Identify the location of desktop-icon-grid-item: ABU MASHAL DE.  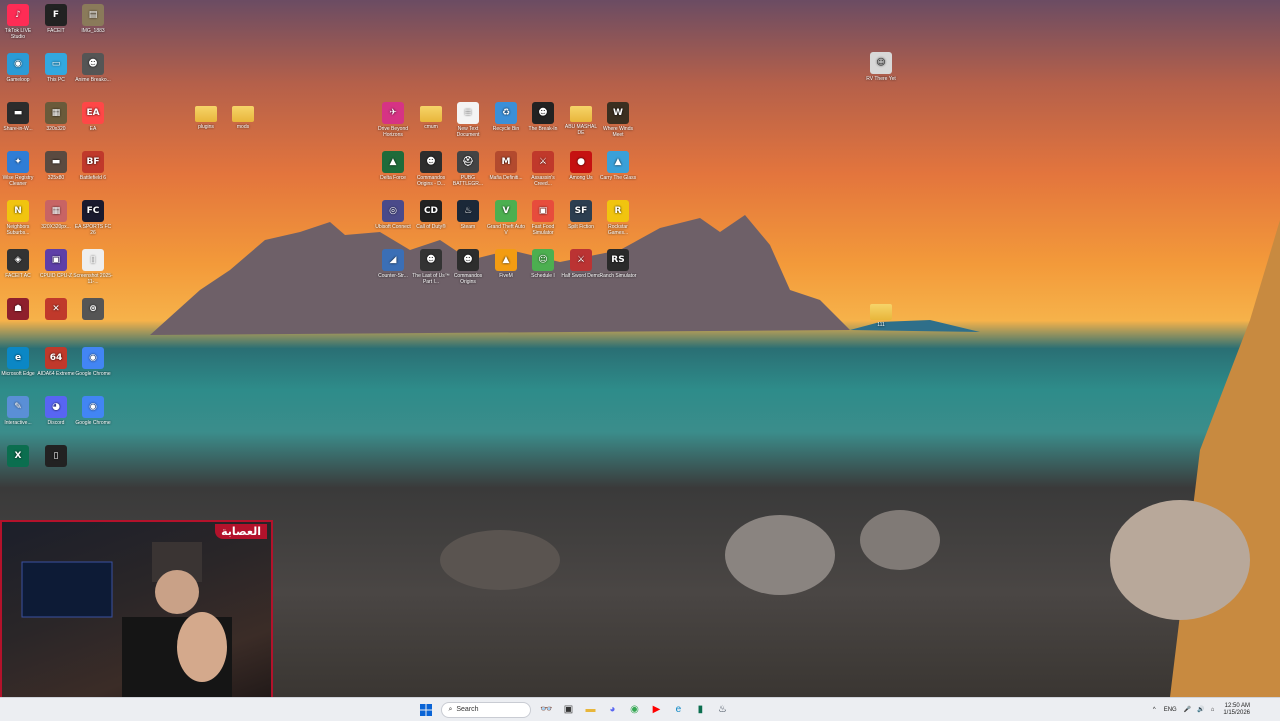
(581, 119).